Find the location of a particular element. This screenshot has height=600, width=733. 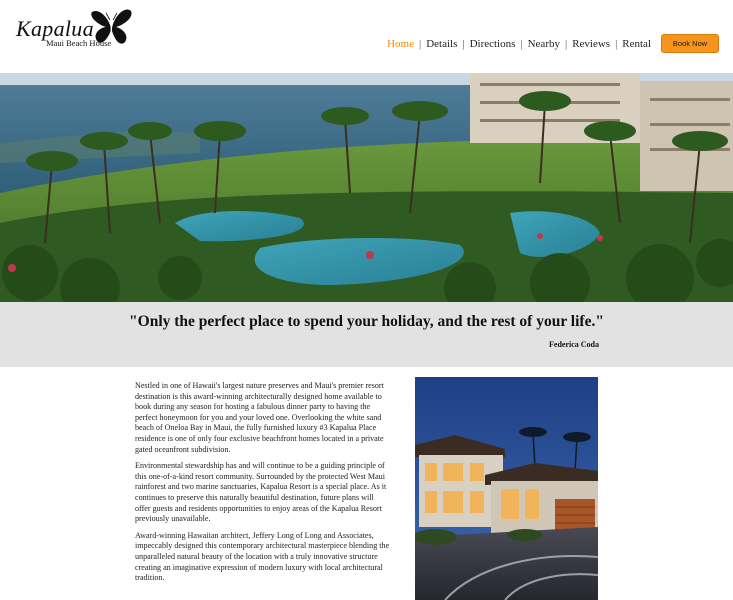

nav-rental: Rental is located at coordinates (636, 44).